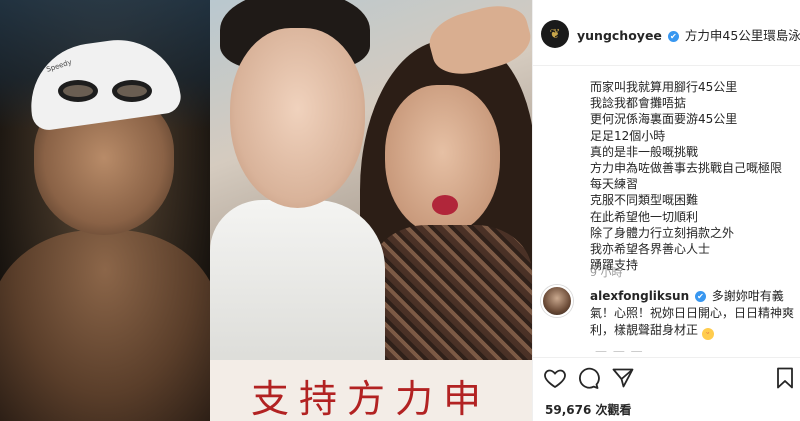 The image size is (800, 421). I want to click on caption-line: 更何況係海裏面要游45公里, so click(664, 119).